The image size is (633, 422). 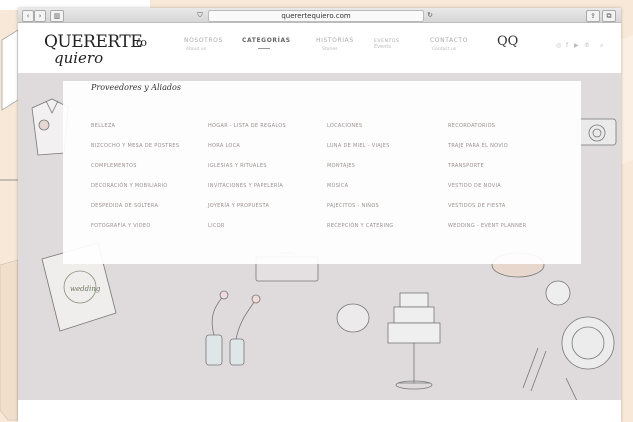 I want to click on category-link: RECEPCIÓN Y CATERING, so click(x=360, y=226).